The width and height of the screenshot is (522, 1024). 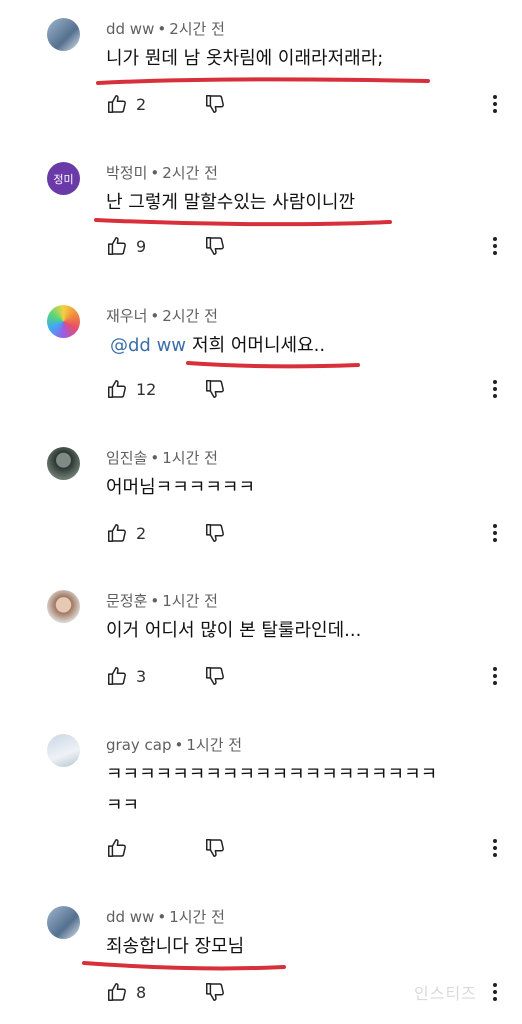 What do you see at coordinates (148, 345) in the screenshot?
I see `mention-link: @dd ww` at bounding box center [148, 345].